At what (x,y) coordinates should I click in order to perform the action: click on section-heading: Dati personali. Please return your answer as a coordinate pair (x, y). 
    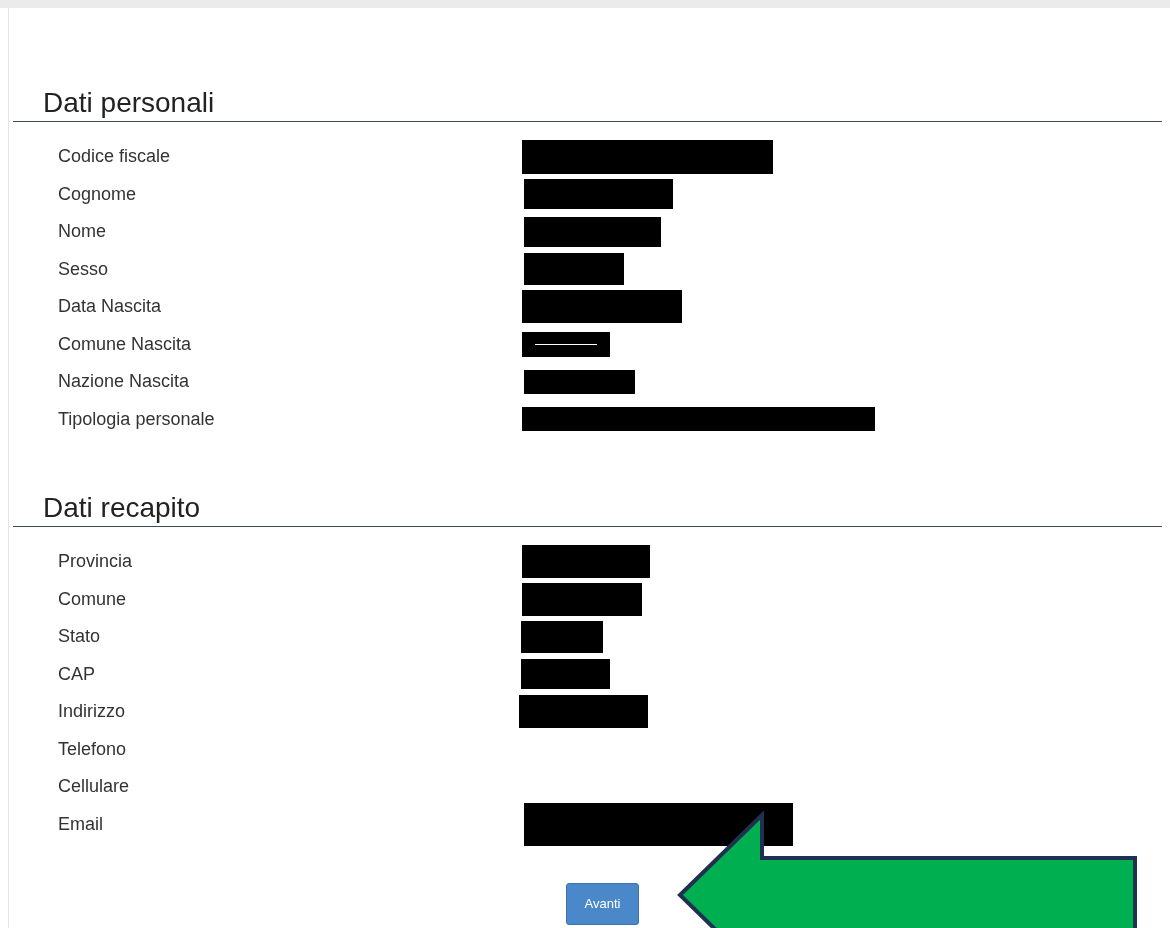
    Looking at the image, I should click on (129, 102).